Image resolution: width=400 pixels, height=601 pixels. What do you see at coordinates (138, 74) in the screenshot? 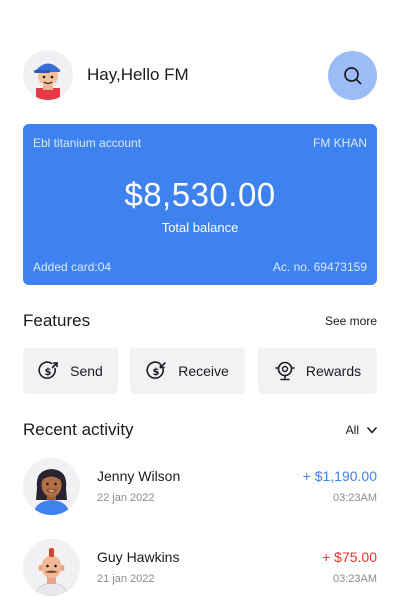
I see `greeting-text: Hay,Hello FM` at bounding box center [138, 74].